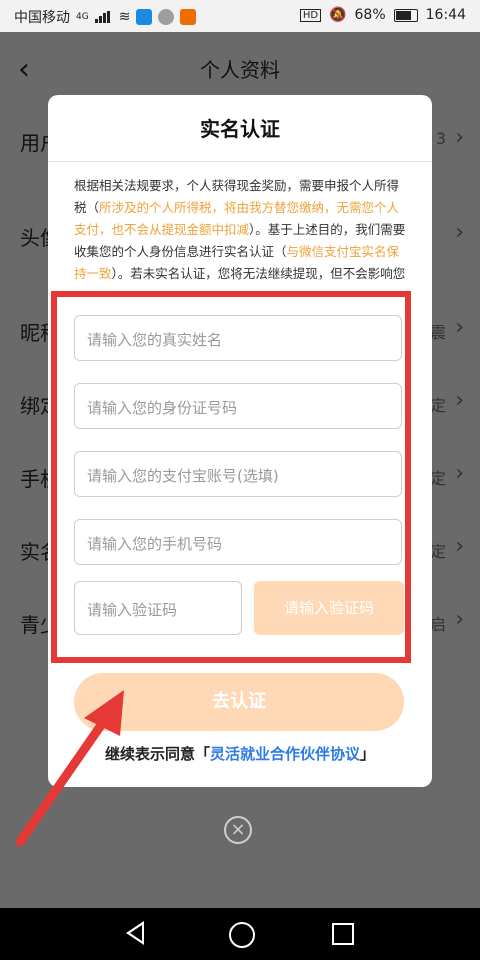  I want to click on agreement-text: 继续表示同意「灵活就业合作伙伴协议」, so click(240, 753).